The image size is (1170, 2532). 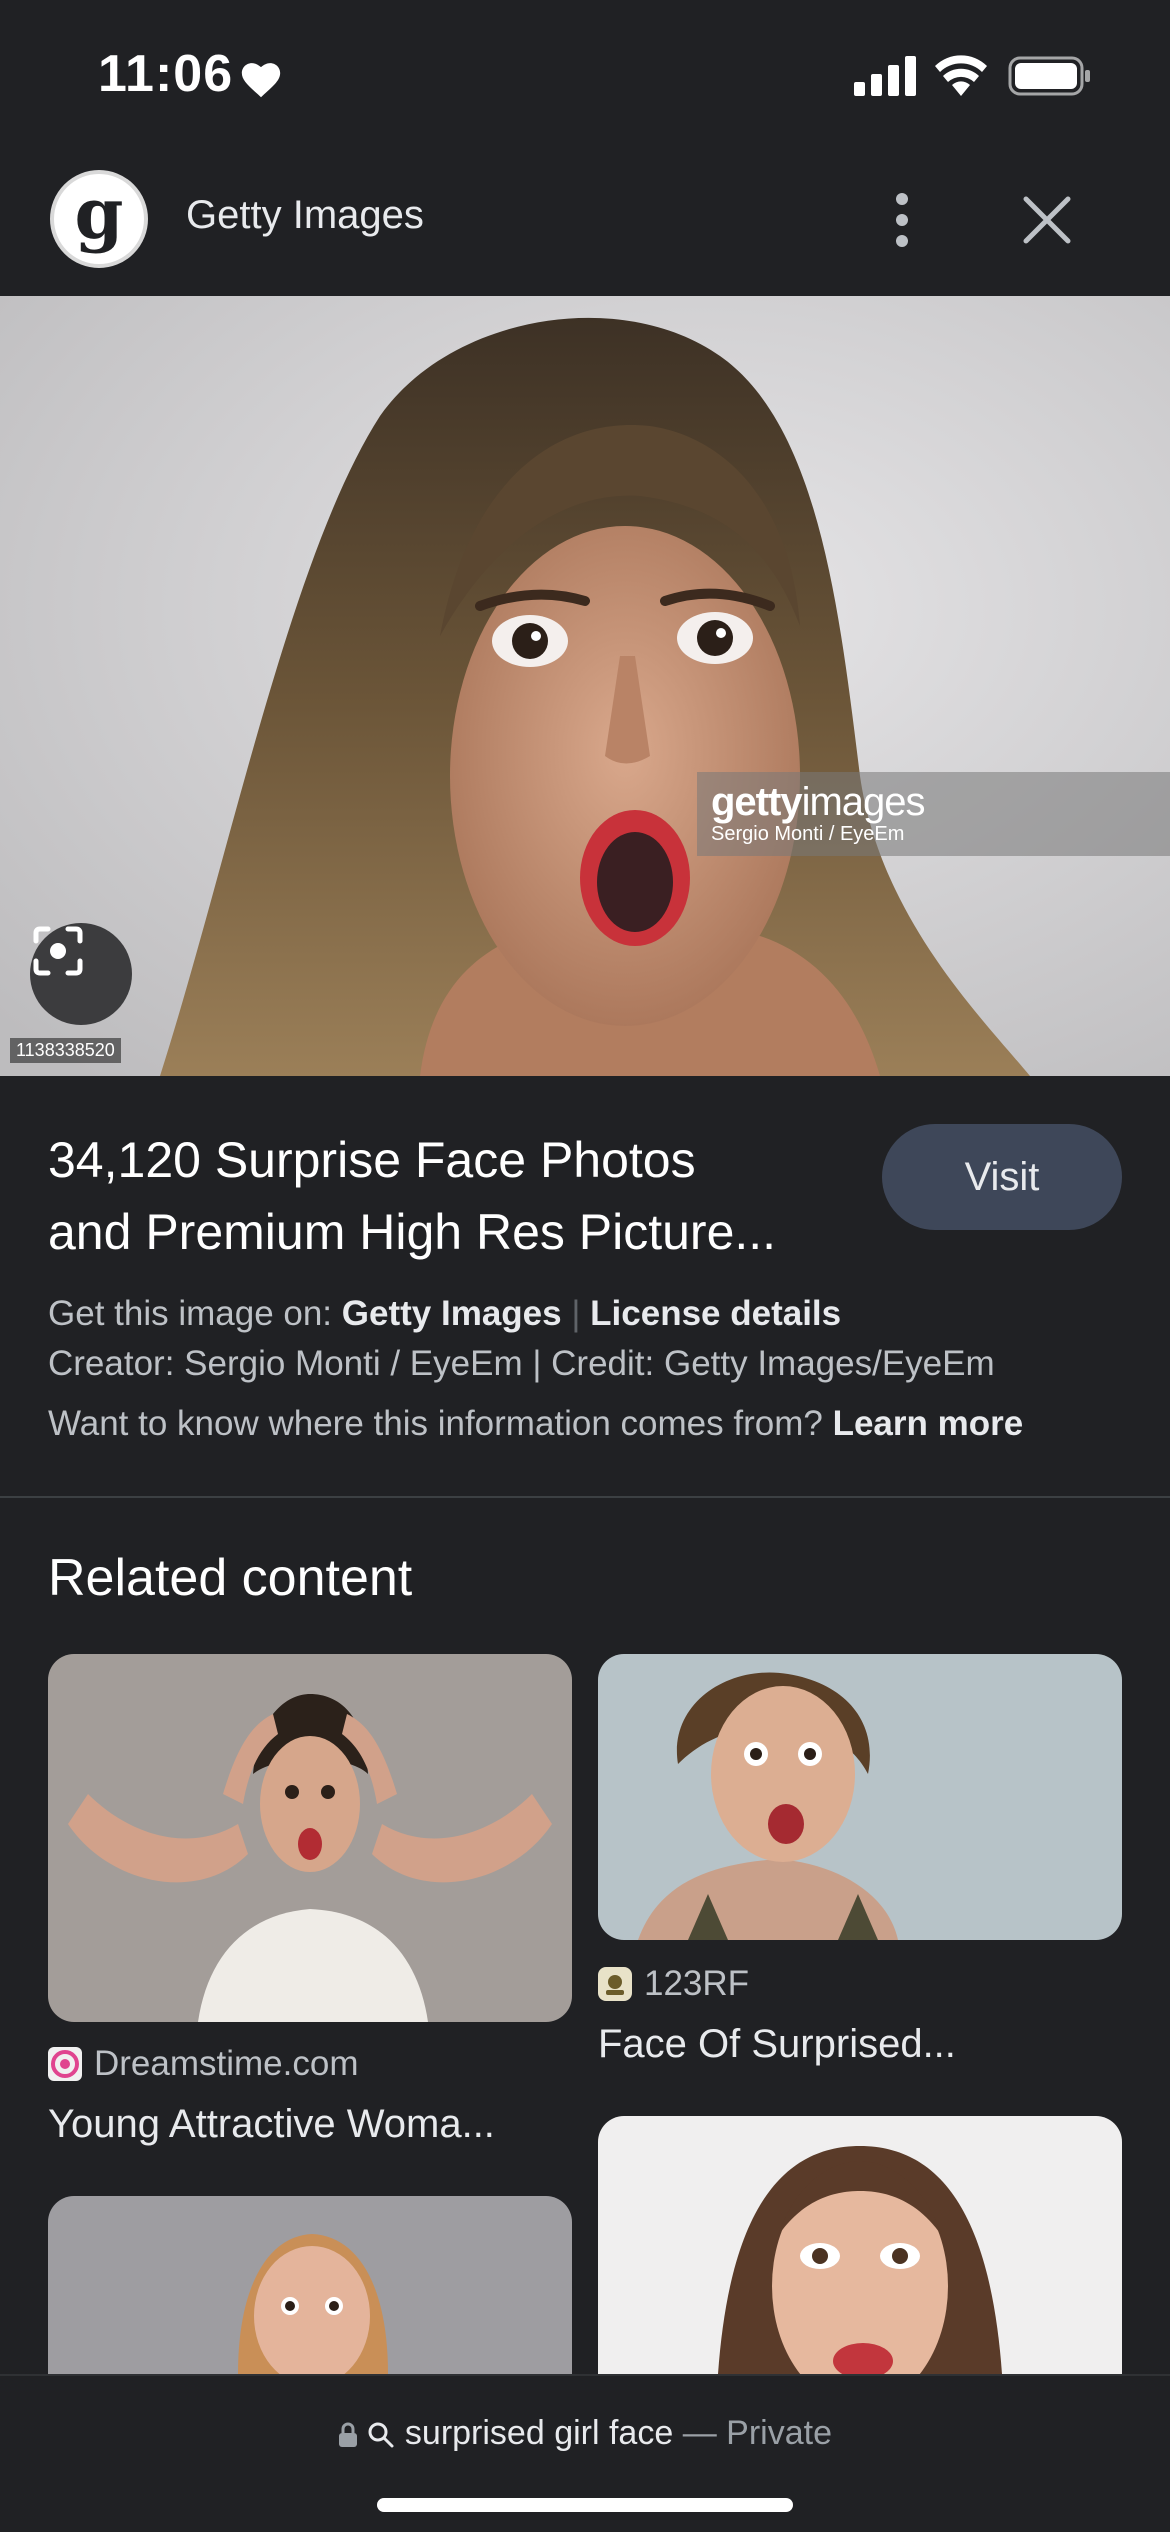 What do you see at coordinates (58, 951) in the screenshot?
I see `lens-icon` at bounding box center [58, 951].